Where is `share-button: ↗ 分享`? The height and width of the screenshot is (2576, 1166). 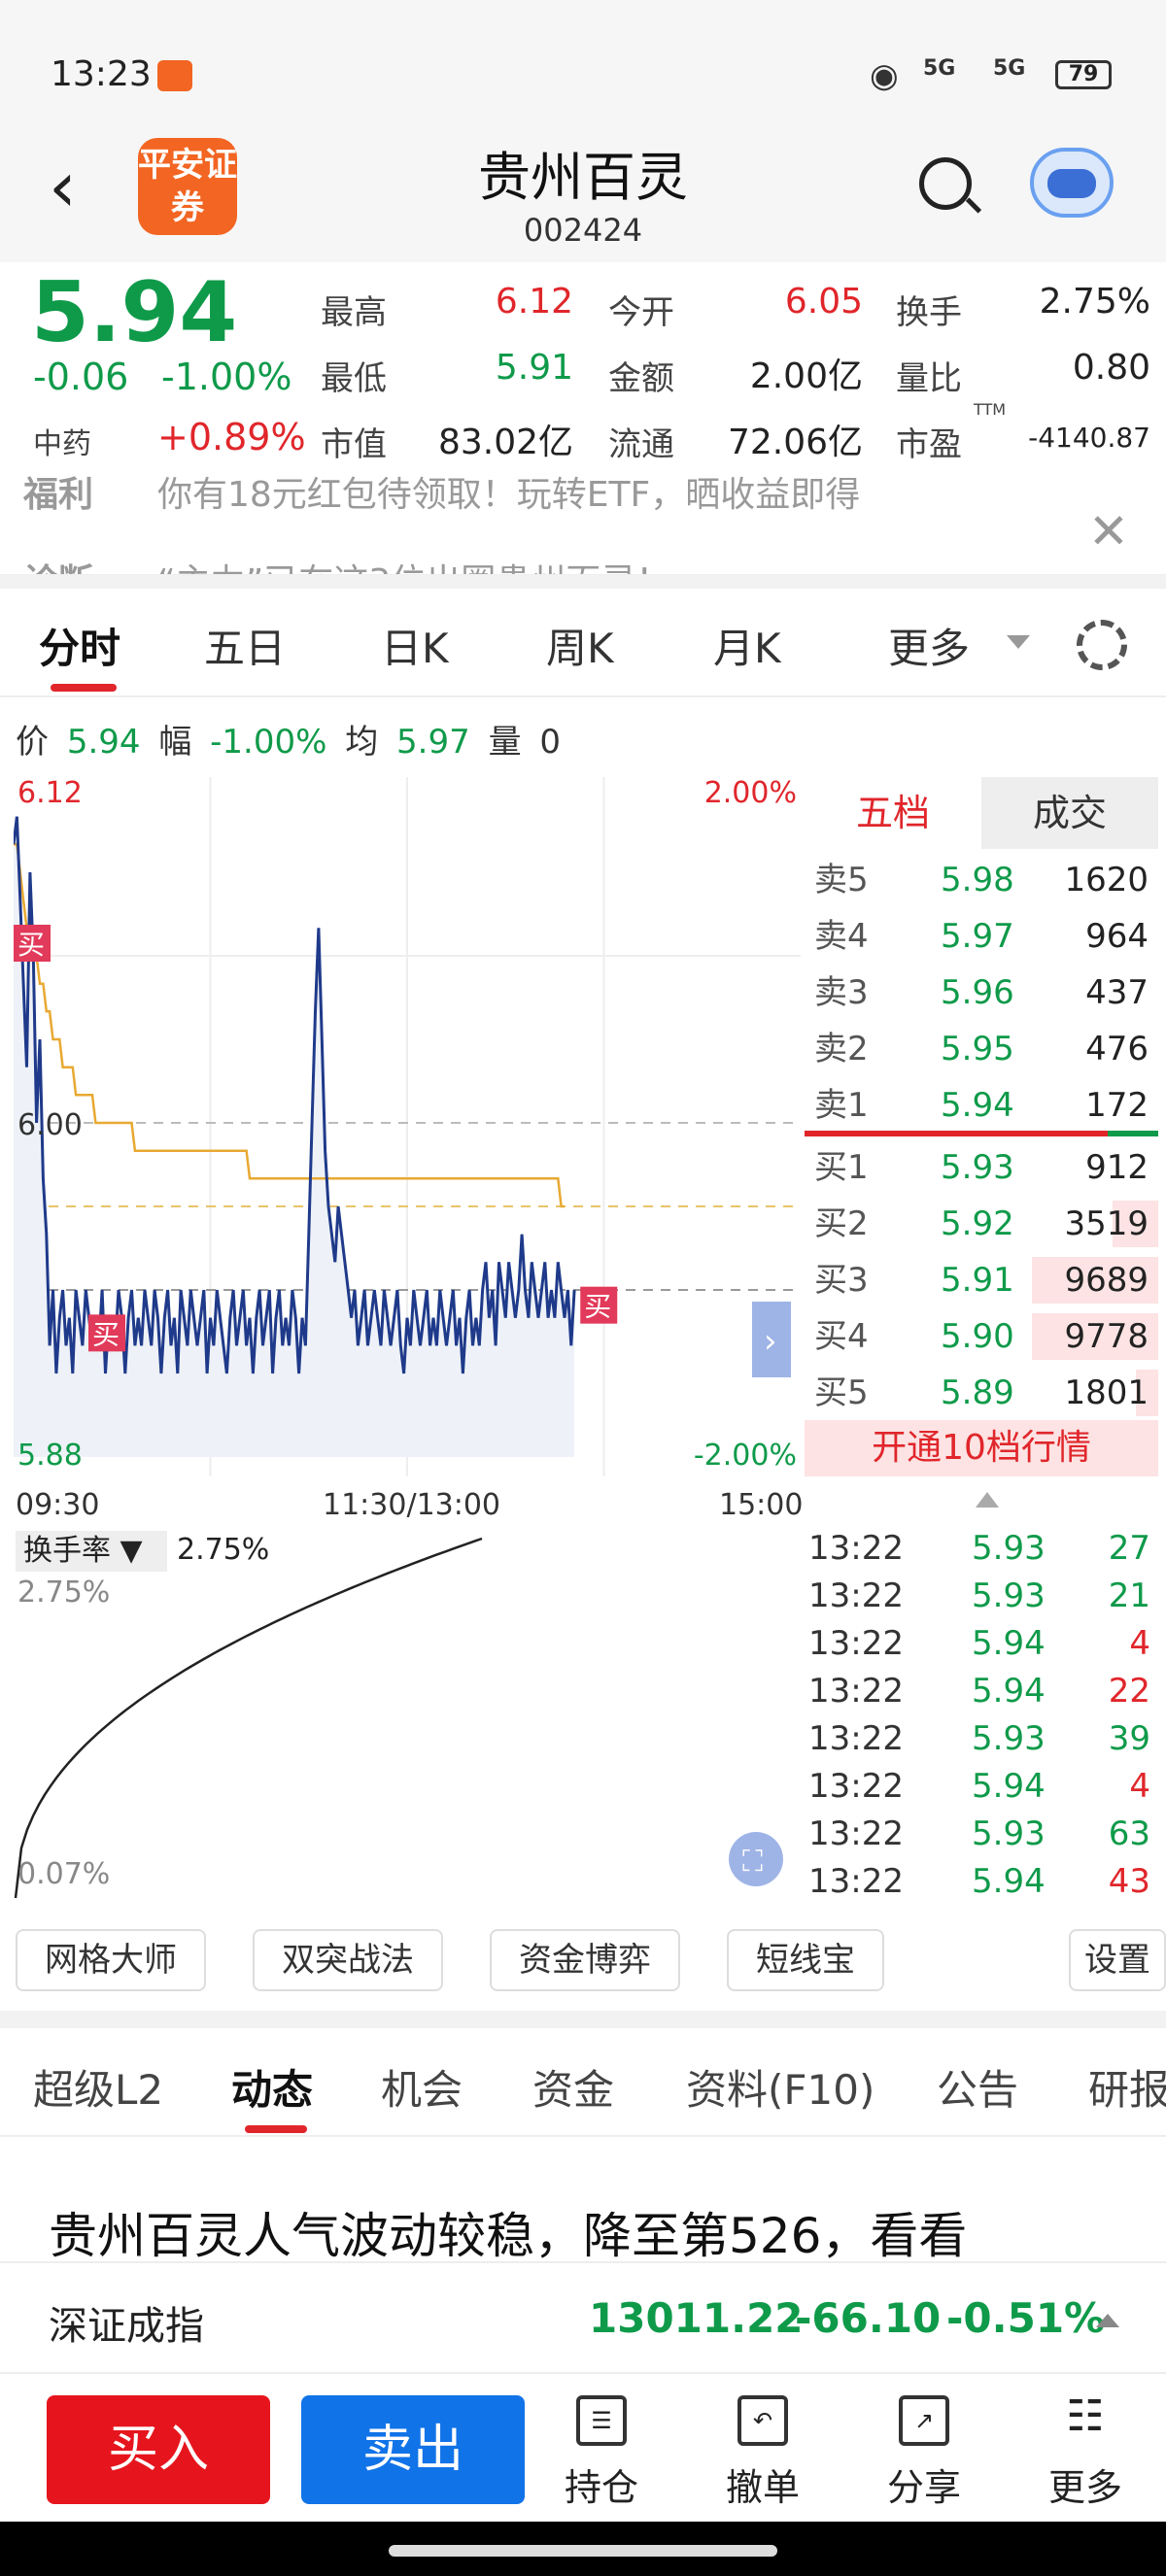
share-button: ↗ 分享 is located at coordinates (924, 2453).